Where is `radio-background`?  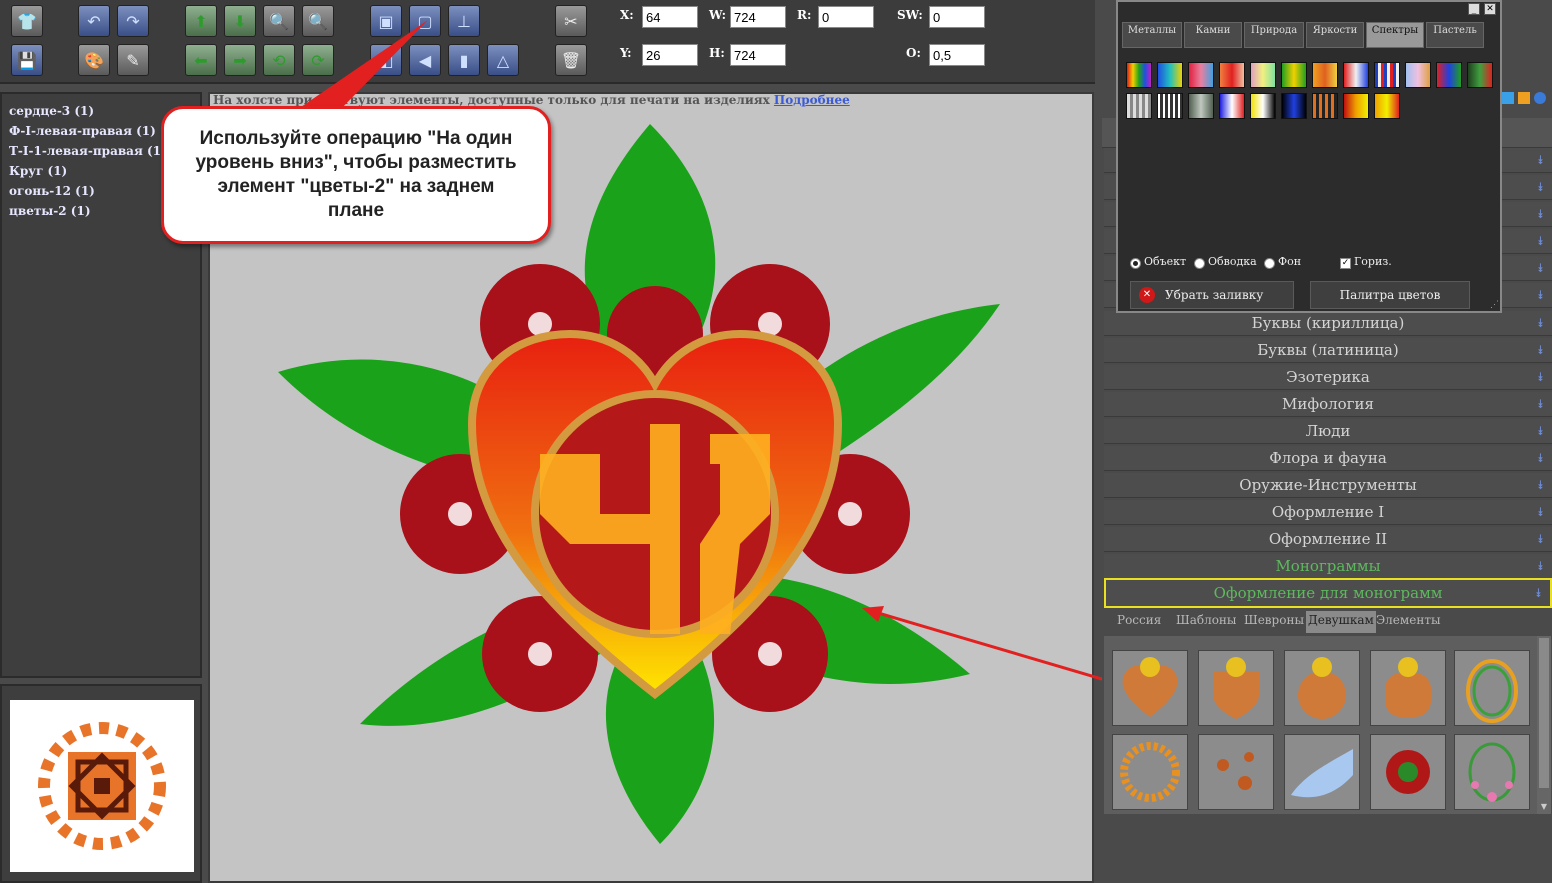
radio-background is located at coordinates (1269, 263).